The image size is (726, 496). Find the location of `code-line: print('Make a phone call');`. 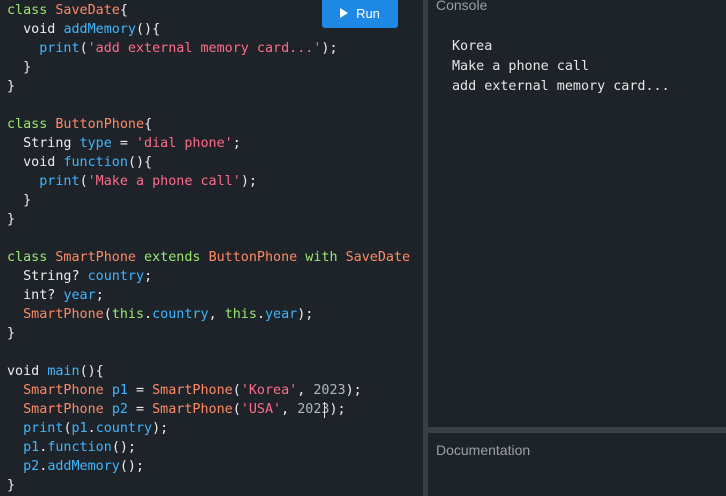

code-line: print('Make a phone call'); is located at coordinates (132, 181).